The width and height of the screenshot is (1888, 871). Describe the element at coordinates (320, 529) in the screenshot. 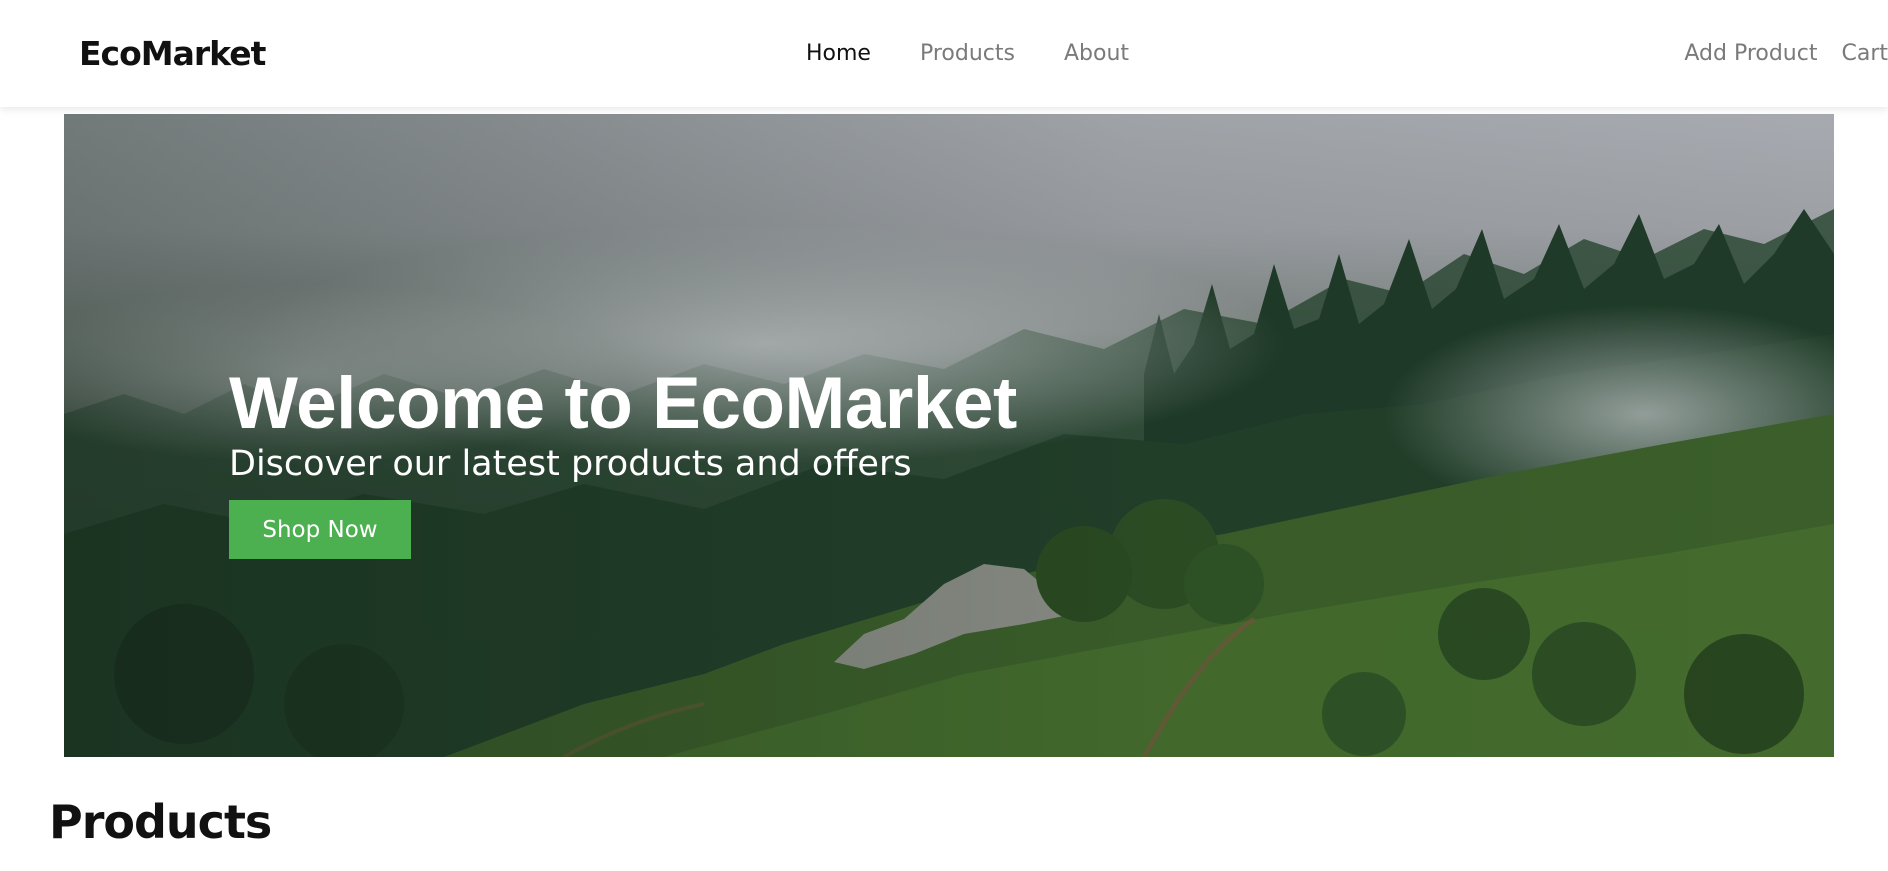

I see `shop-now-button: Shop Now` at that location.